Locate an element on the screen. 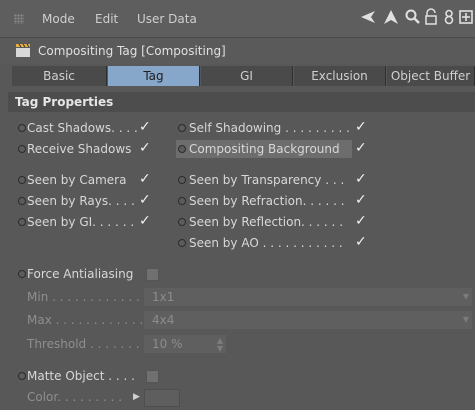 Image resolution: width=475 pixels, height=410 pixels. threshold-value: 10 % is located at coordinates (167, 344).